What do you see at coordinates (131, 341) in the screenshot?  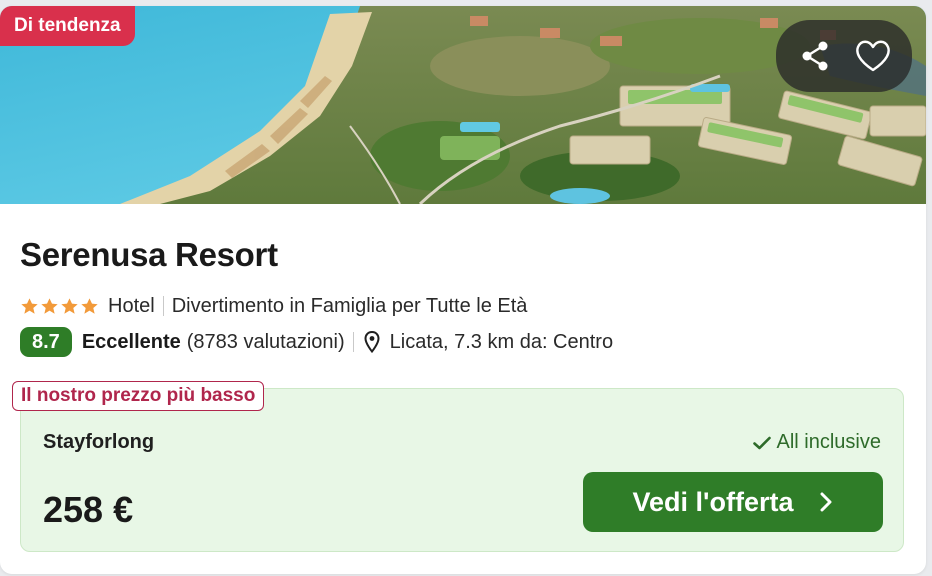 I see `rating-label: Eccellente` at bounding box center [131, 341].